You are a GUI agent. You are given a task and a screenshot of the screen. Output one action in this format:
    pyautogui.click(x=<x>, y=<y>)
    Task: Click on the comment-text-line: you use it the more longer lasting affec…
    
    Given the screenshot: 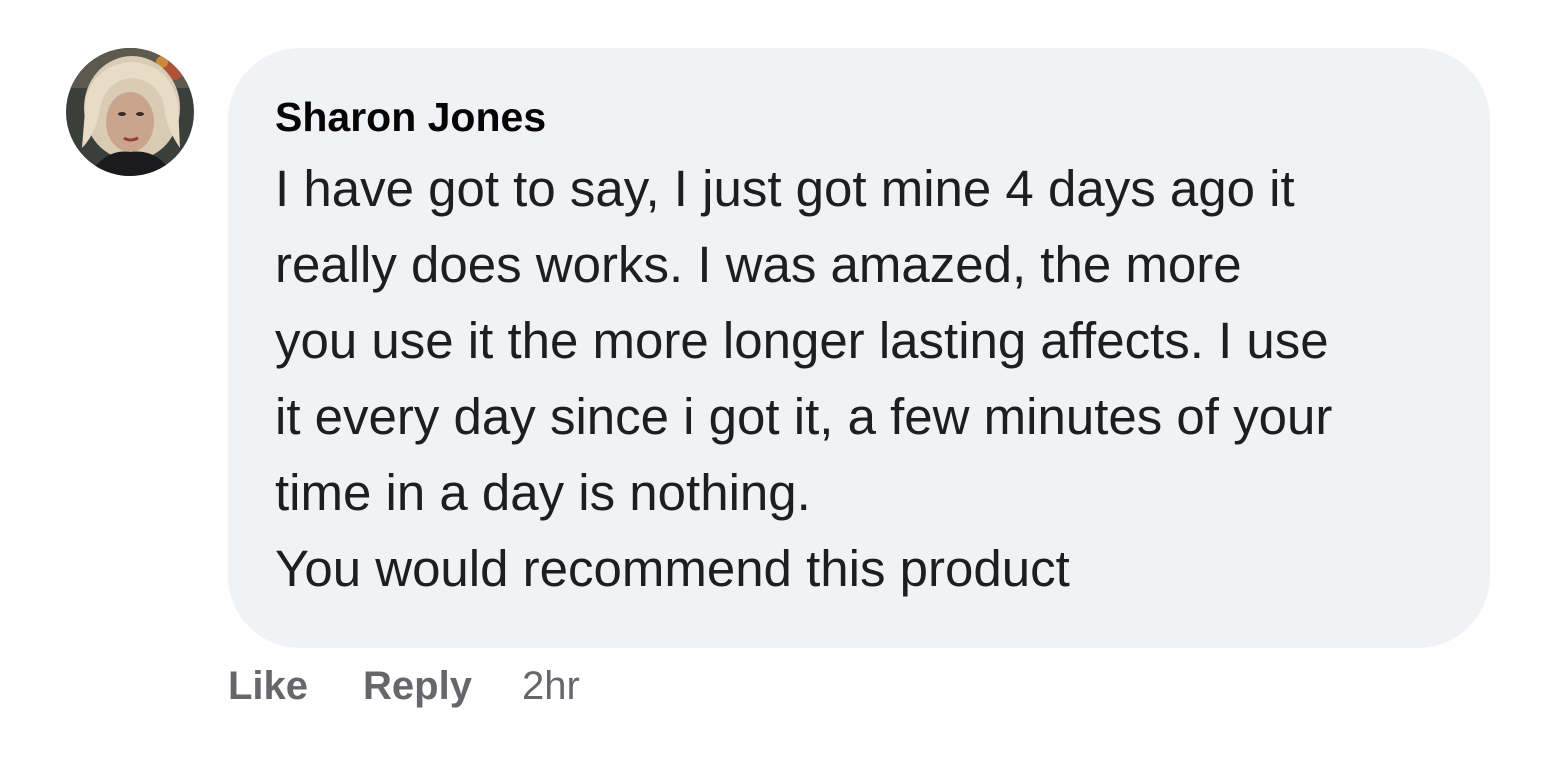 What is the action you would take?
    pyautogui.click(x=802, y=340)
    